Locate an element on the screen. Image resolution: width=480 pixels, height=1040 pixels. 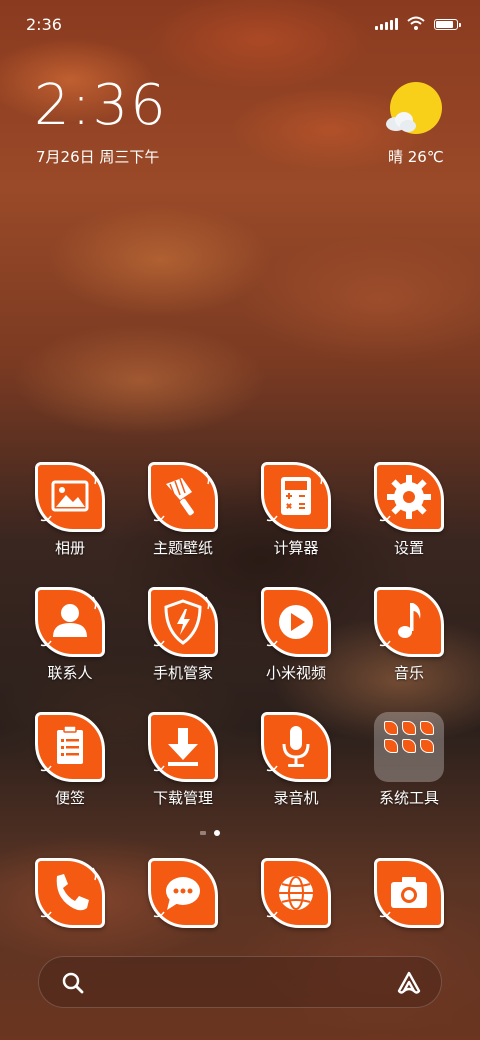
notes-clipboard-icon is located at coordinates (61, 748).